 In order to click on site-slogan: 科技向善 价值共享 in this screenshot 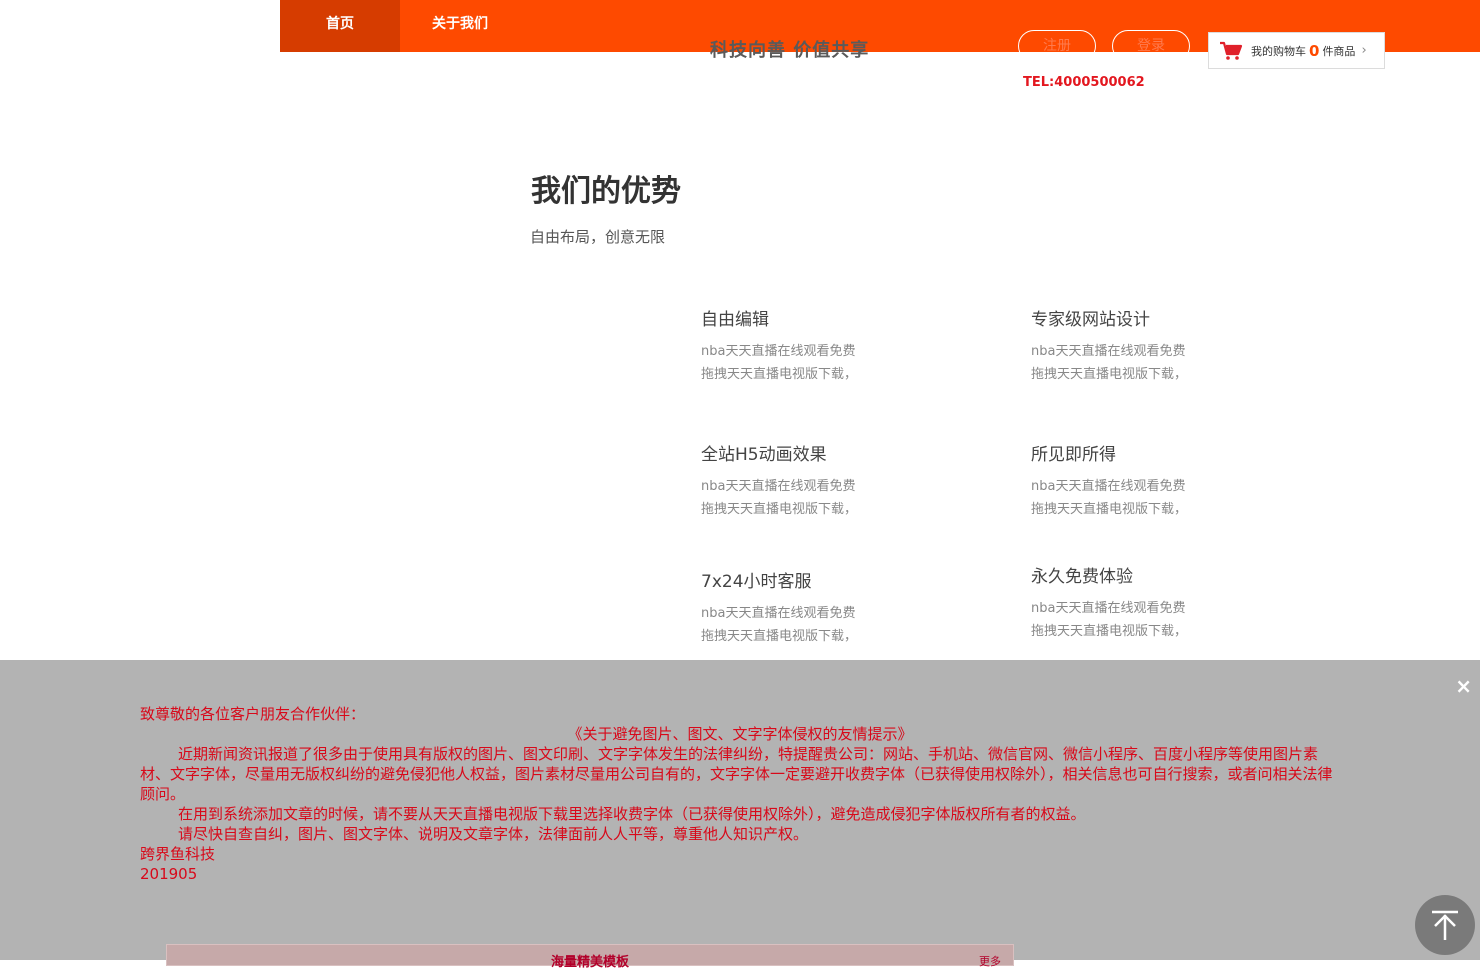, I will do `click(790, 50)`.